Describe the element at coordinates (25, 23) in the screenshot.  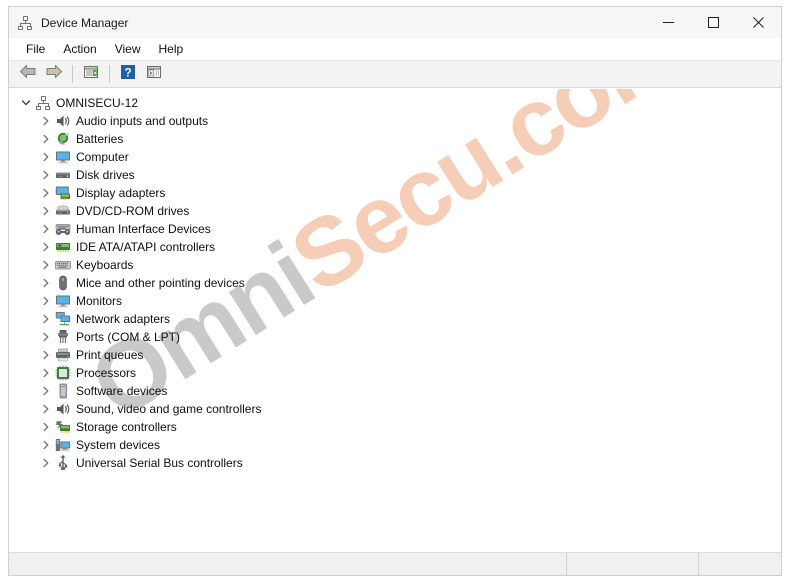
I see `device-manager-icon` at that location.